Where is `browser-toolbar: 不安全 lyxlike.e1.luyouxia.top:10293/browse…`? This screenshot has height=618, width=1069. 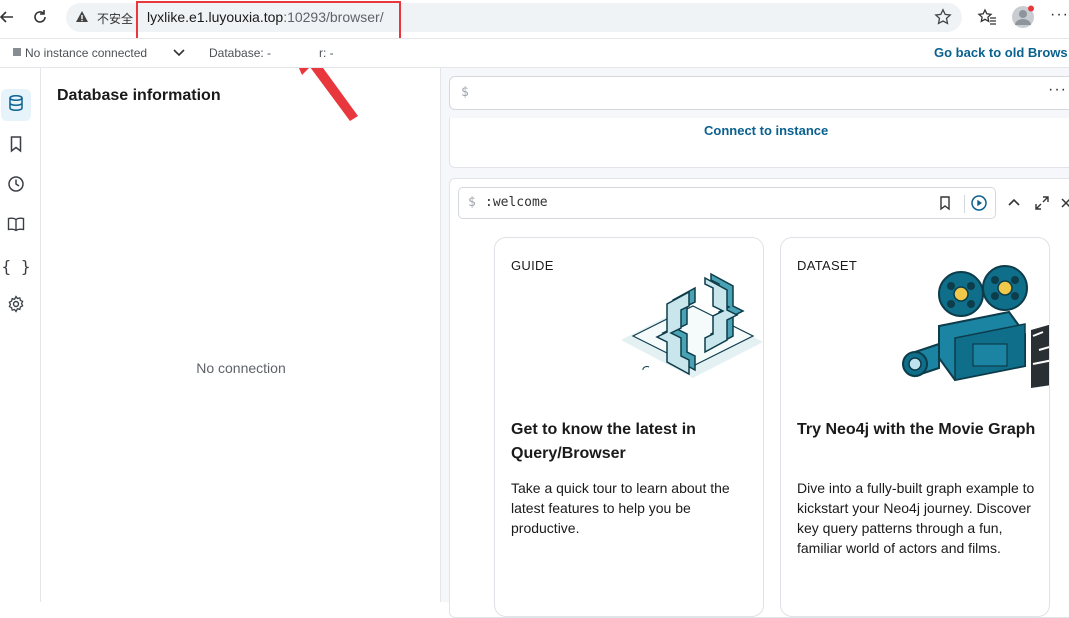
browser-toolbar: 不安全 lyxlike.e1.luyouxia.top:10293/browse… is located at coordinates (534, 20).